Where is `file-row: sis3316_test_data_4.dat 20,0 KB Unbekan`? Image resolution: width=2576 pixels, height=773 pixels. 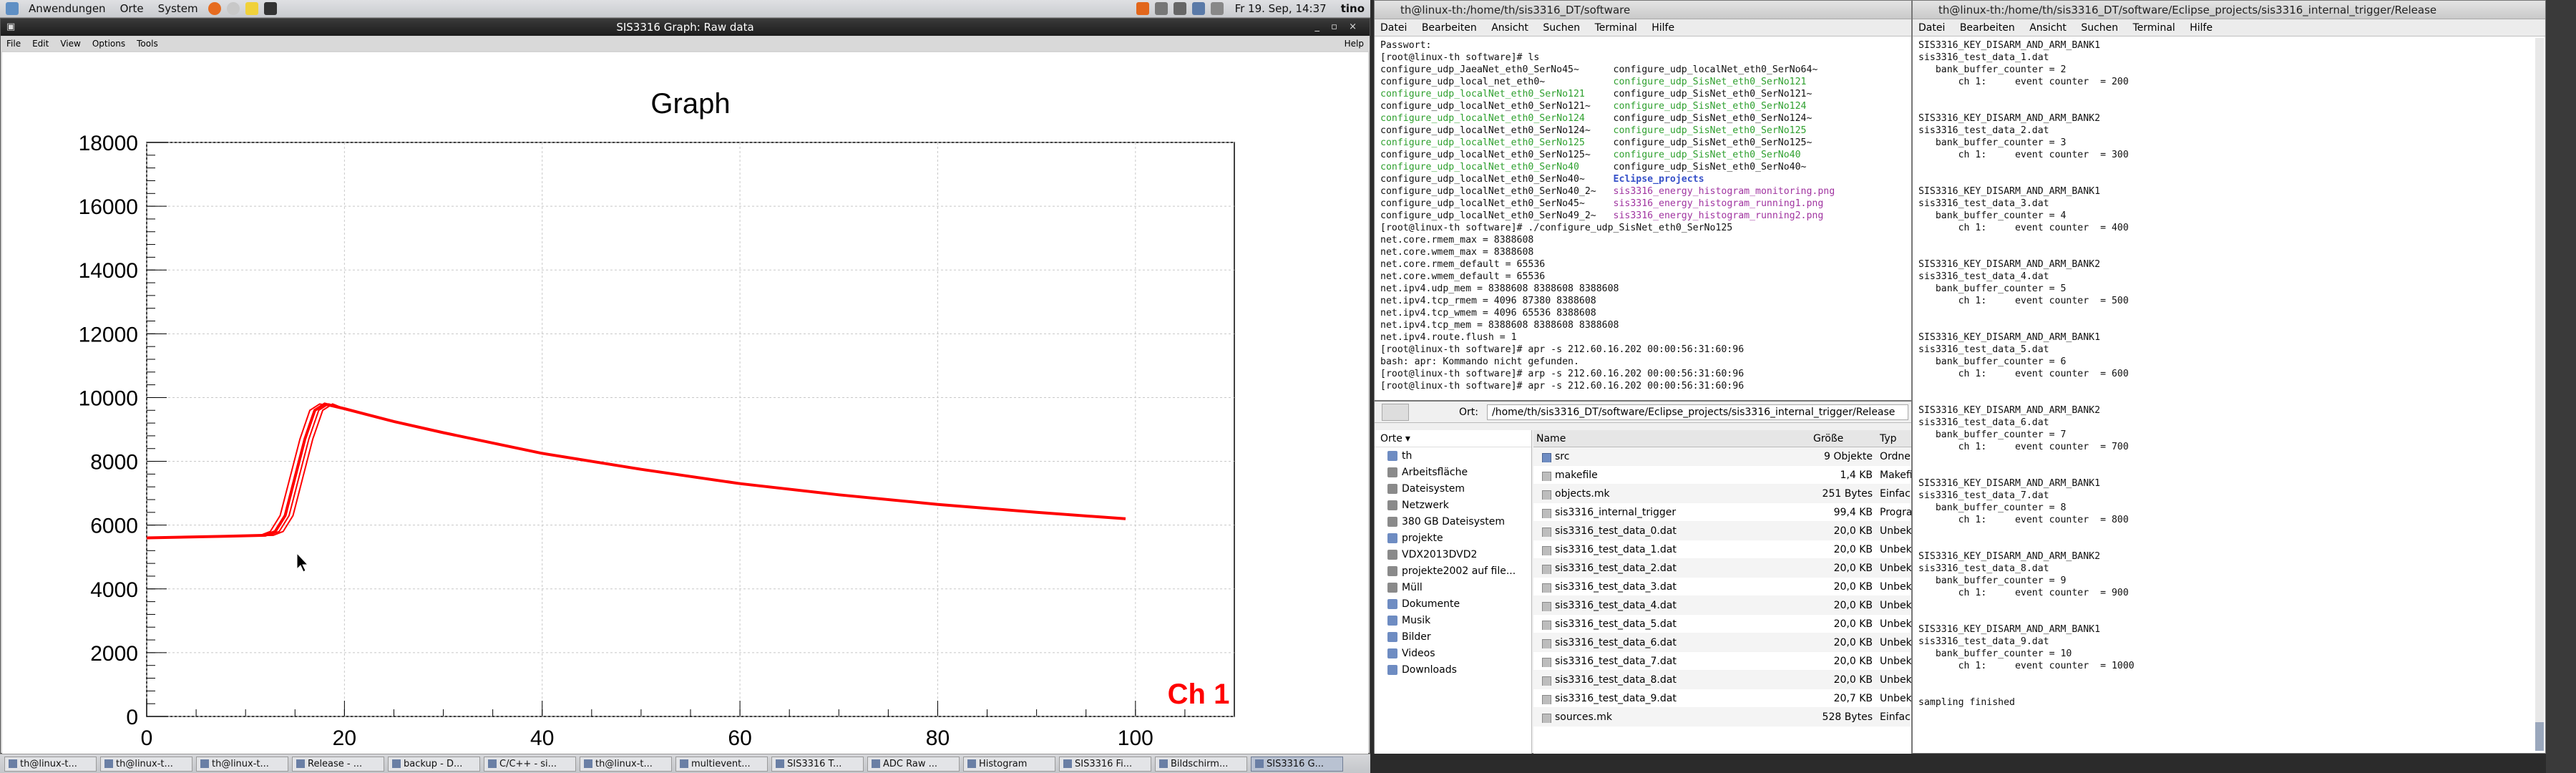
file-row: sis3316_test_data_4.dat 20,0 KB Unbekan is located at coordinates (1722, 605).